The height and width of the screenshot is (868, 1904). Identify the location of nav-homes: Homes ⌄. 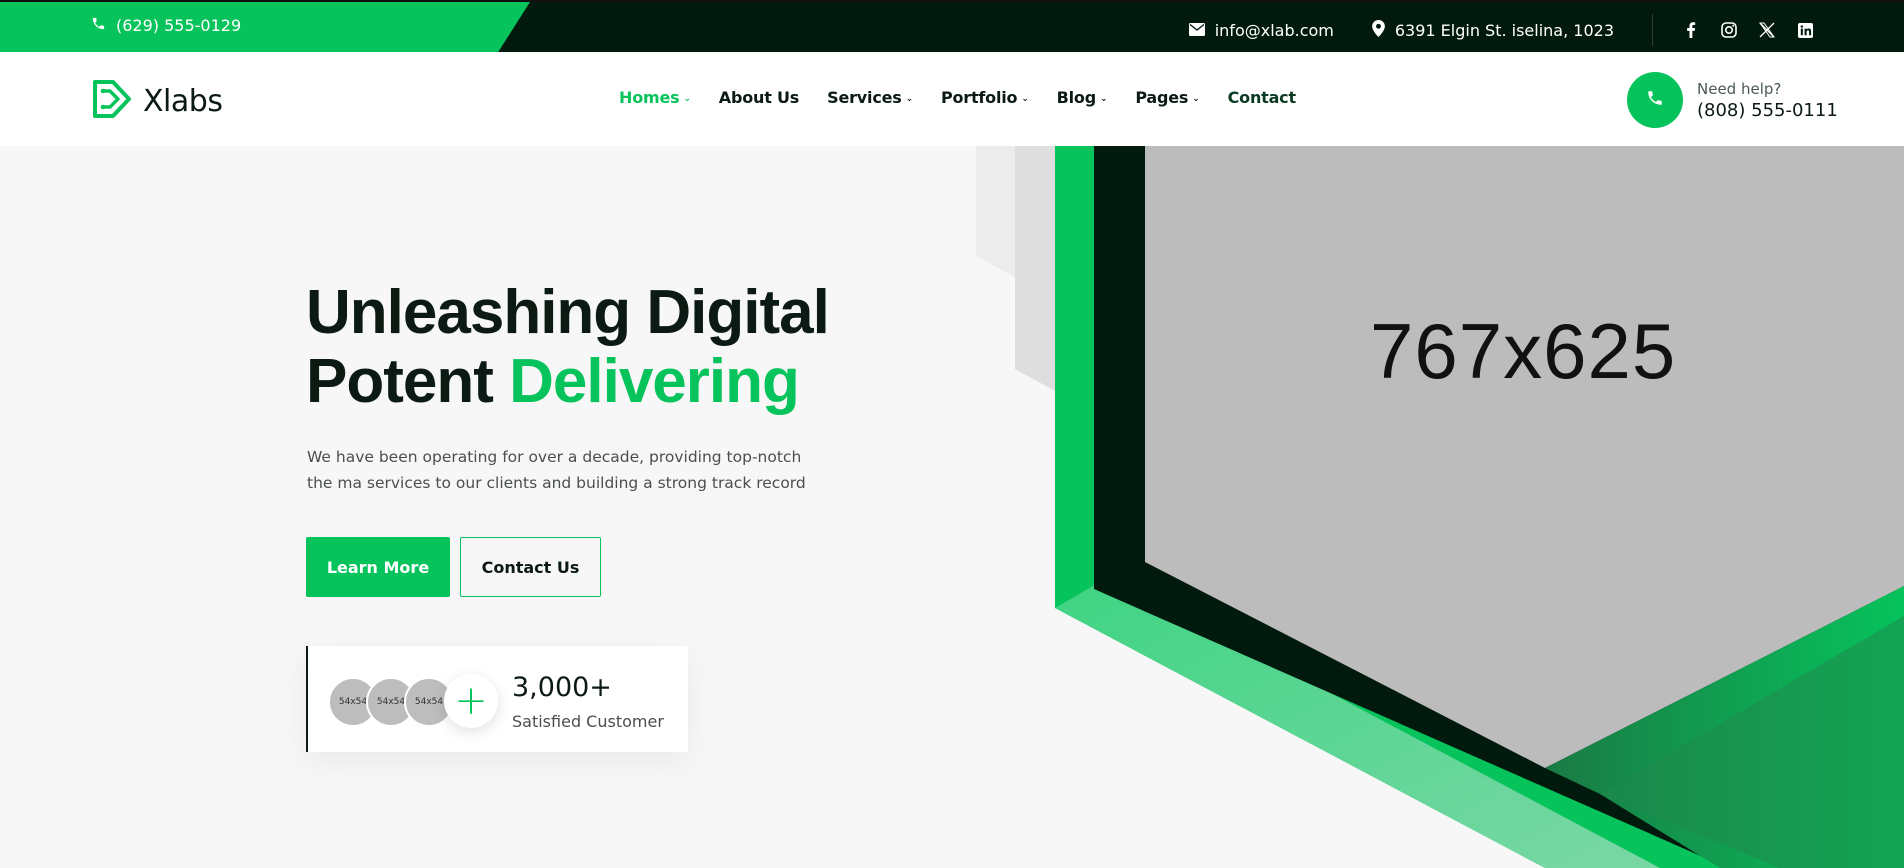
(655, 97).